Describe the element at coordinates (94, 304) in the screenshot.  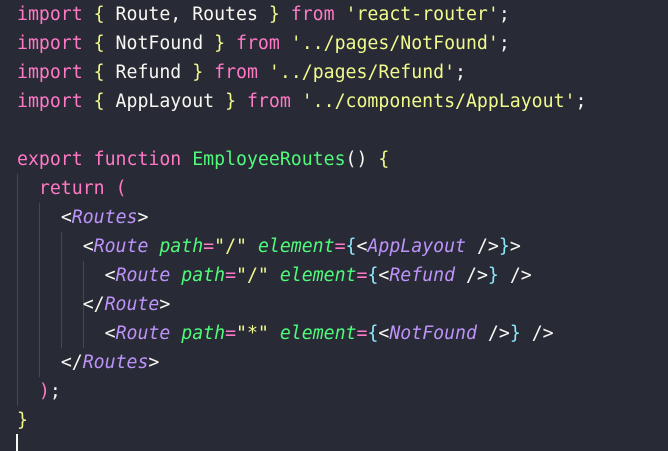
I see `code-line: </Route>` at that location.